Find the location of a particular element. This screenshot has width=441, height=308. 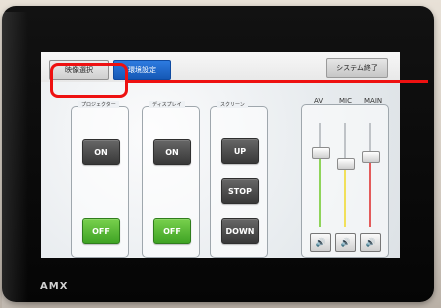

system-shutdown-button: システム終了 is located at coordinates (357, 68).